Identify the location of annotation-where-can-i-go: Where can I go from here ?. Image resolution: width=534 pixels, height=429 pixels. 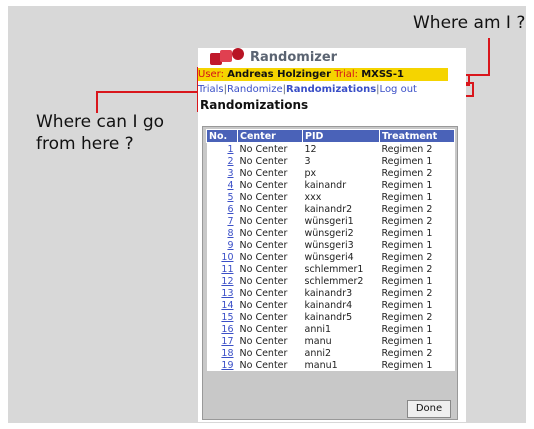
(100, 133).